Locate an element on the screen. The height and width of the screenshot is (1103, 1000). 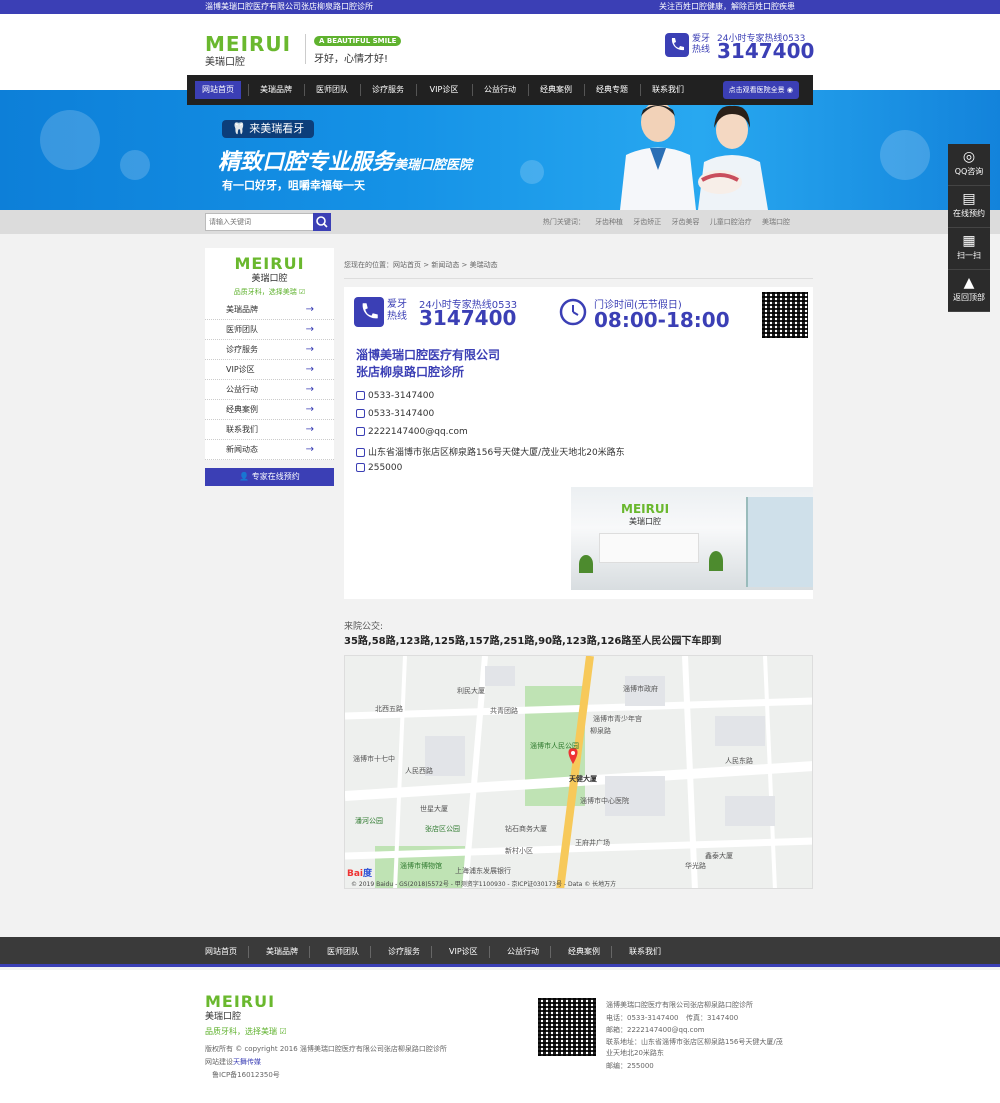
hot-keyword: 牙齿种植 is located at coordinates (609, 222).